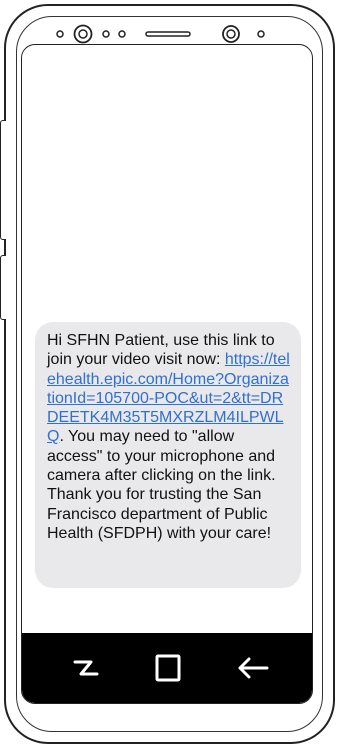  What do you see at coordinates (86, 668) in the screenshot?
I see `recent-apps-icon` at bounding box center [86, 668].